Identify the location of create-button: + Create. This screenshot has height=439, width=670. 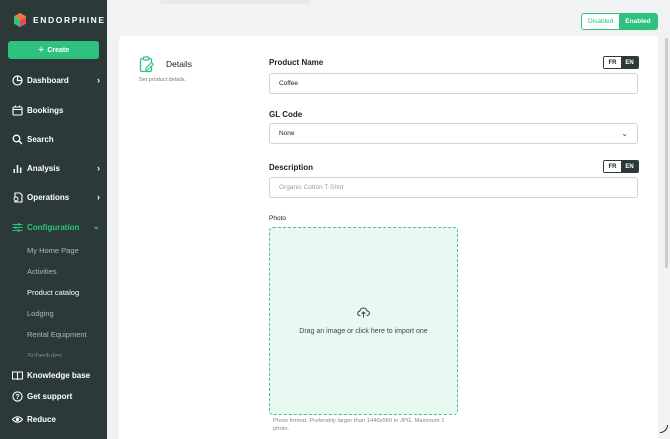
(53, 50).